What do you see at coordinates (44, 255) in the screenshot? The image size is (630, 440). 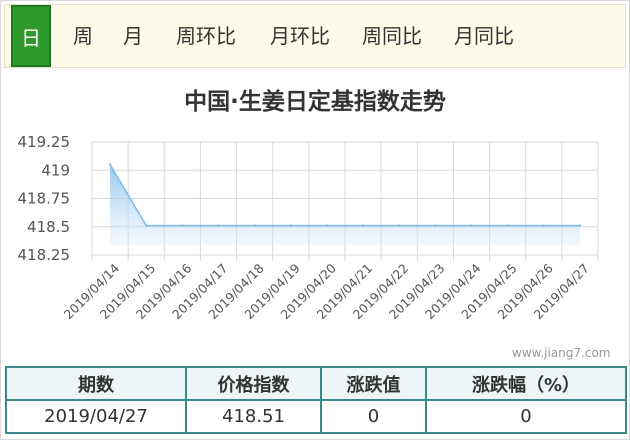 I see `y-tick-label: 418.25` at bounding box center [44, 255].